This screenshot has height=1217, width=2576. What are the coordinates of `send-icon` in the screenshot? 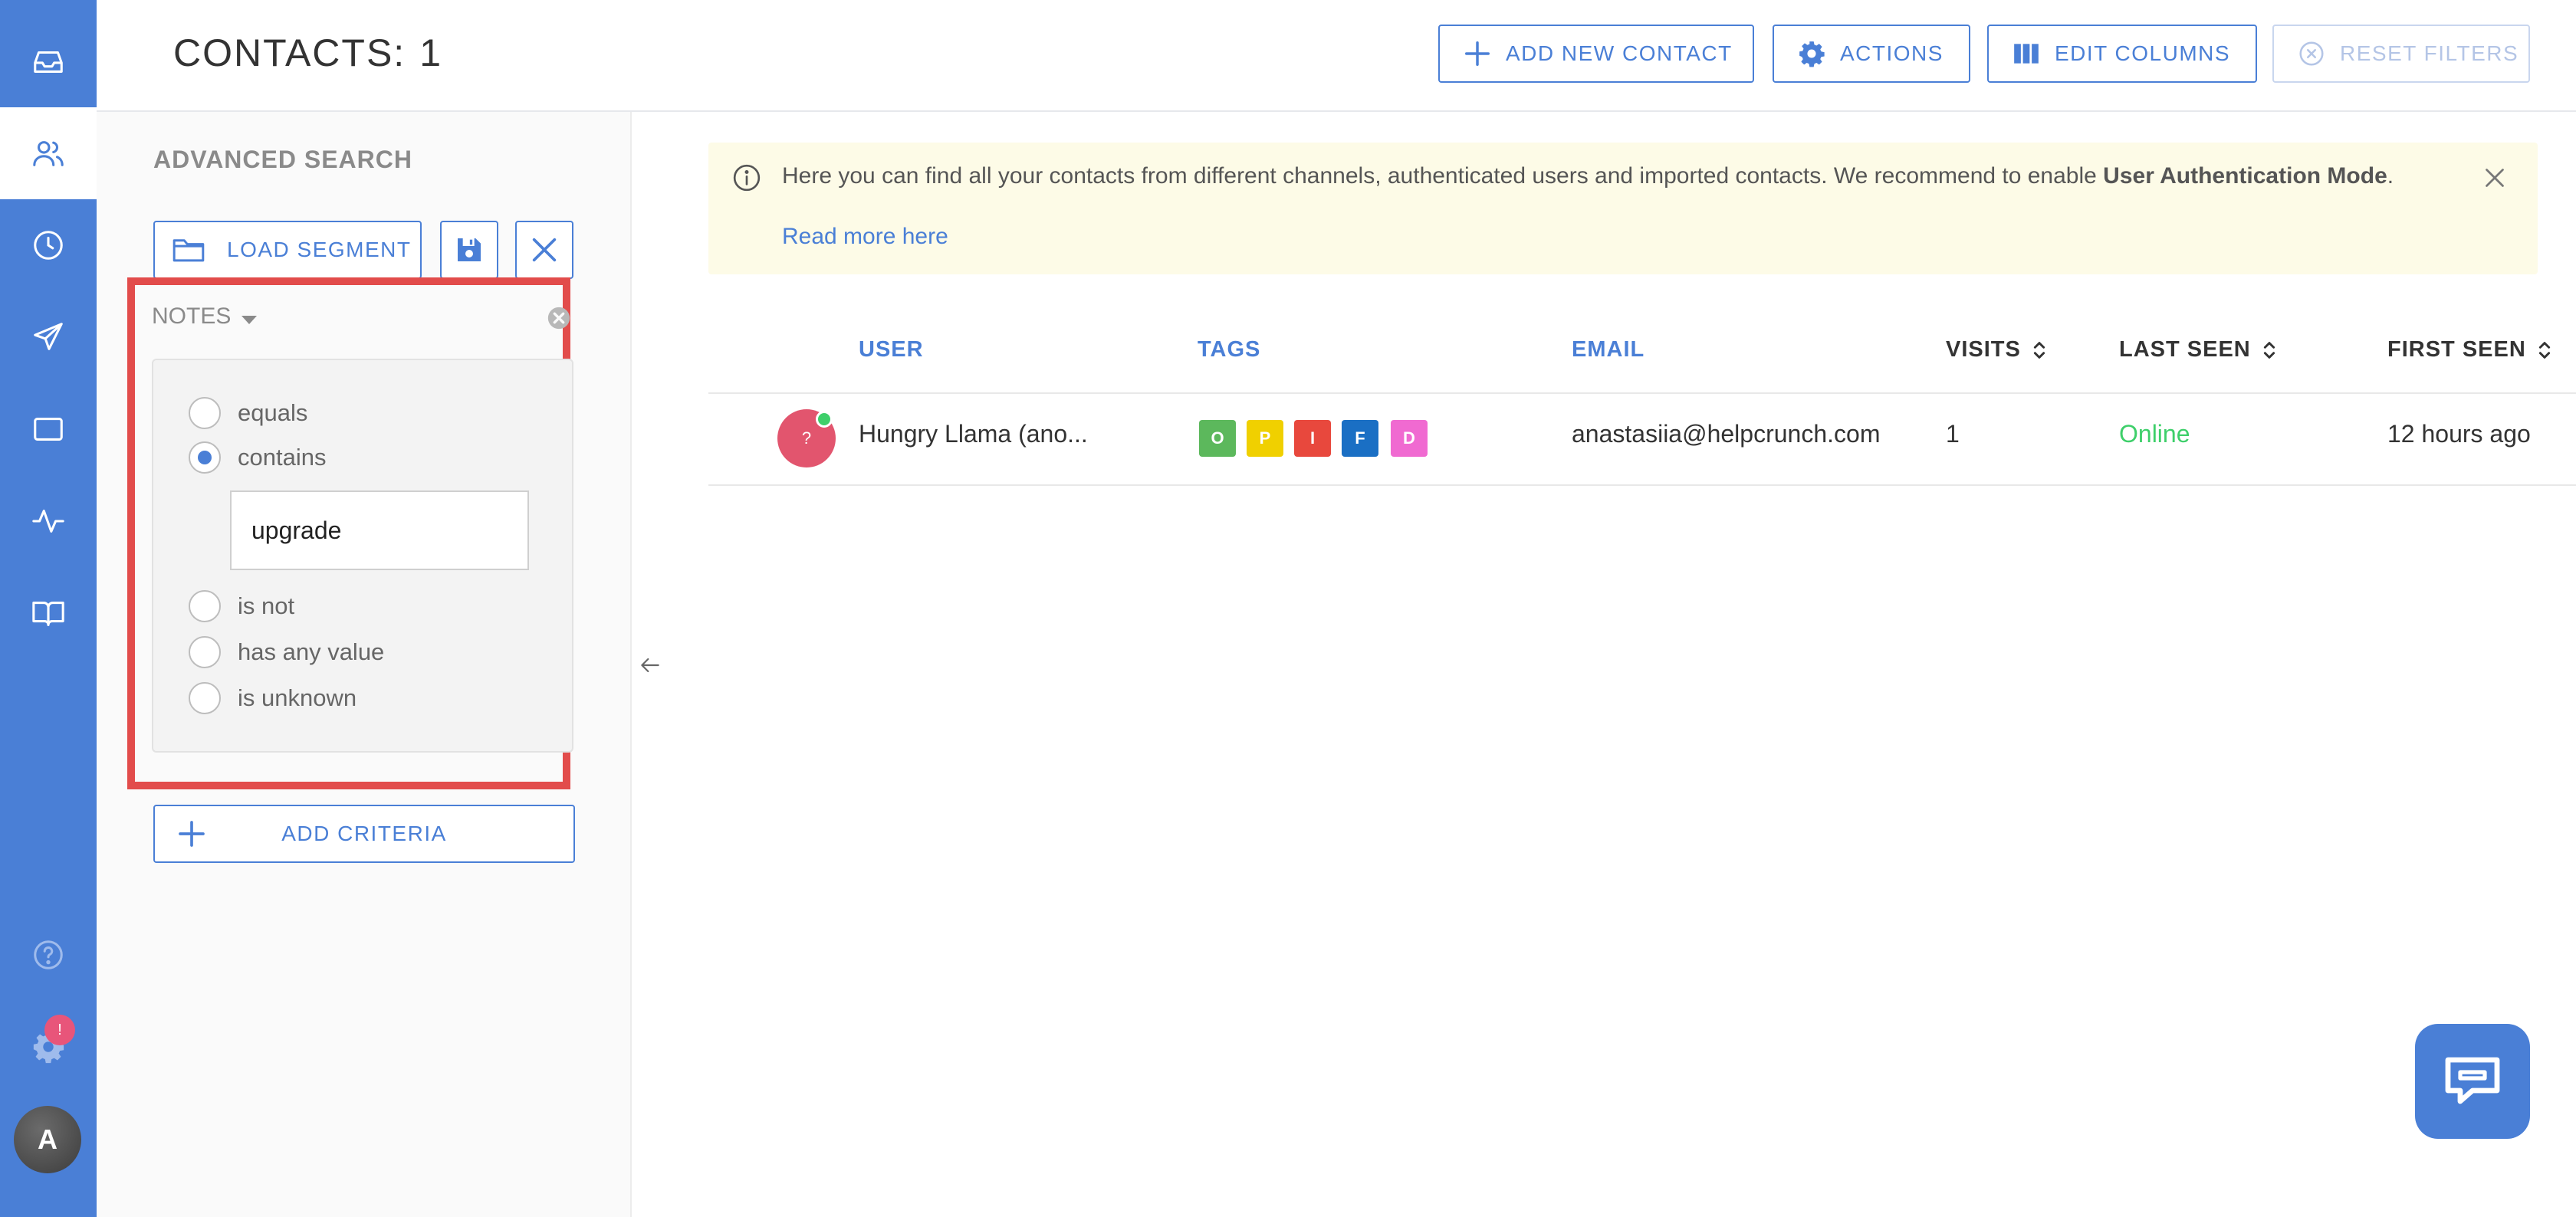 It's located at (48, 336).